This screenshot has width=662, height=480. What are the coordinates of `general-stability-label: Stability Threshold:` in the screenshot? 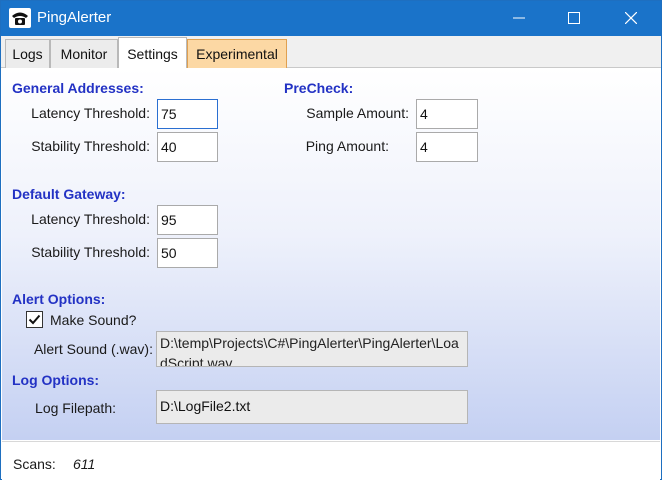 It's located at (90, 146).